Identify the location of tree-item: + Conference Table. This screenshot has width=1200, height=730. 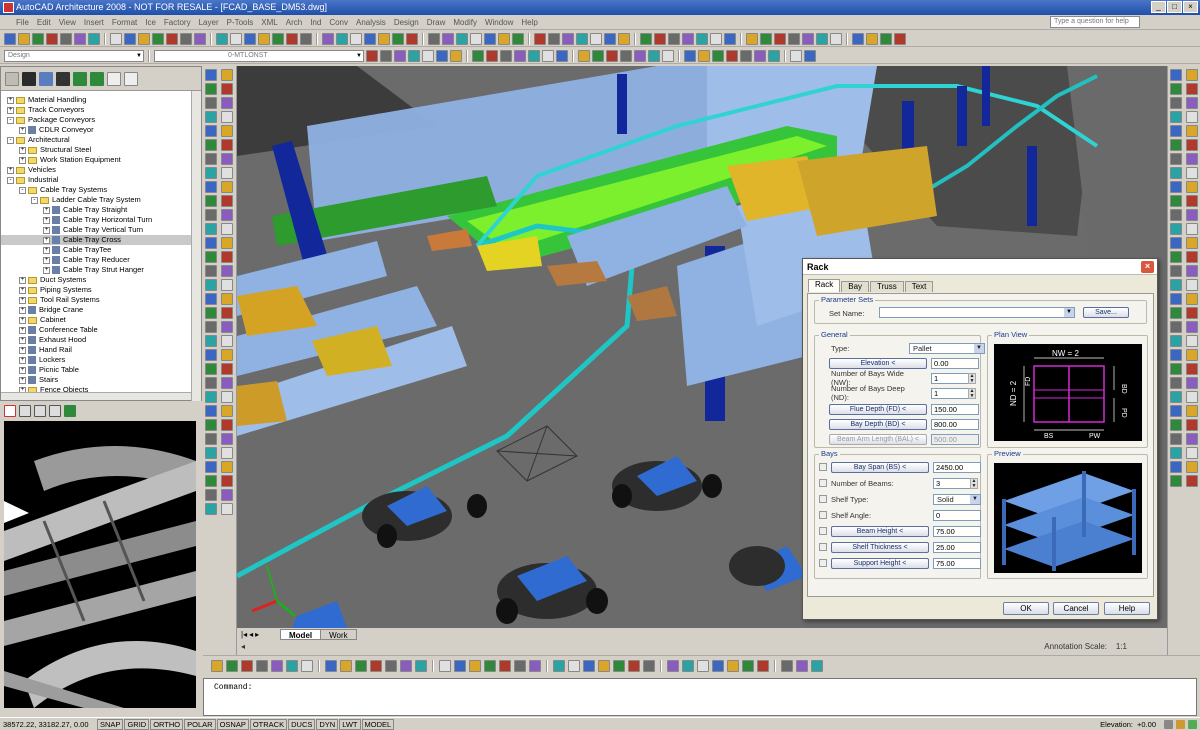
(101, 330).